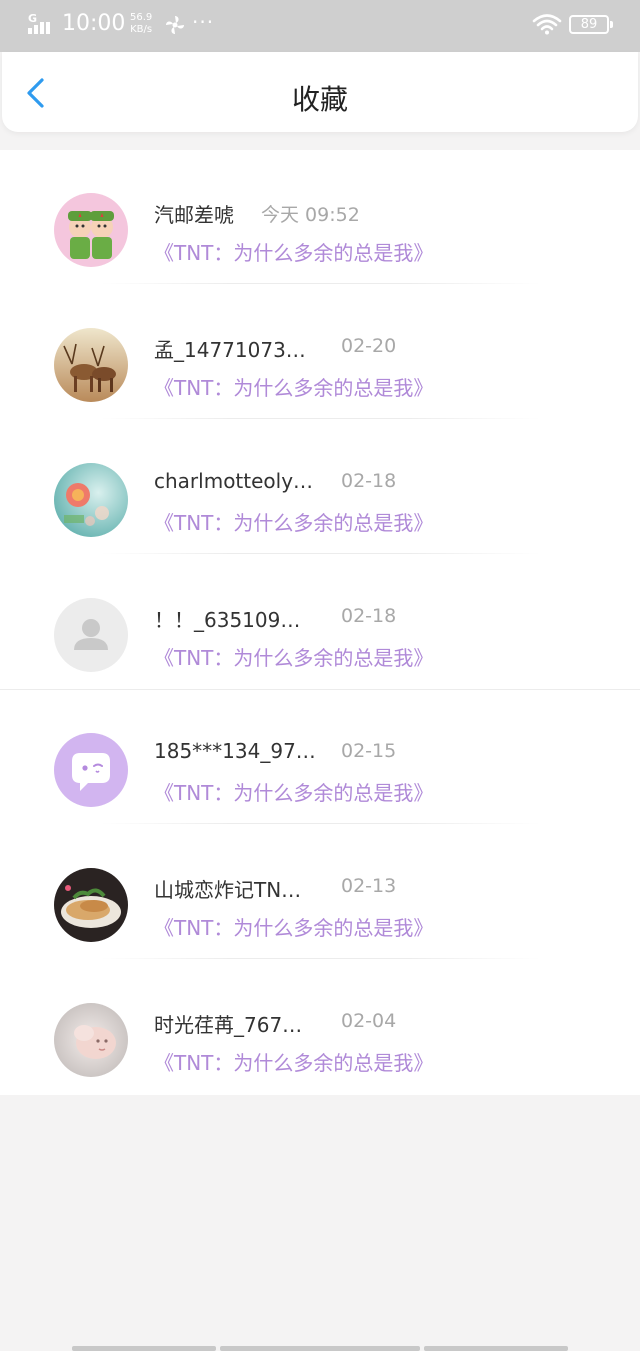 The width and height of the screenshot is (640, 1351). What do you see at coordinates (320, 26) in the screenshot?
I see `status-bar: G 10:00 56.9 KB/s ··· 89` at bounding box center [320, 26].